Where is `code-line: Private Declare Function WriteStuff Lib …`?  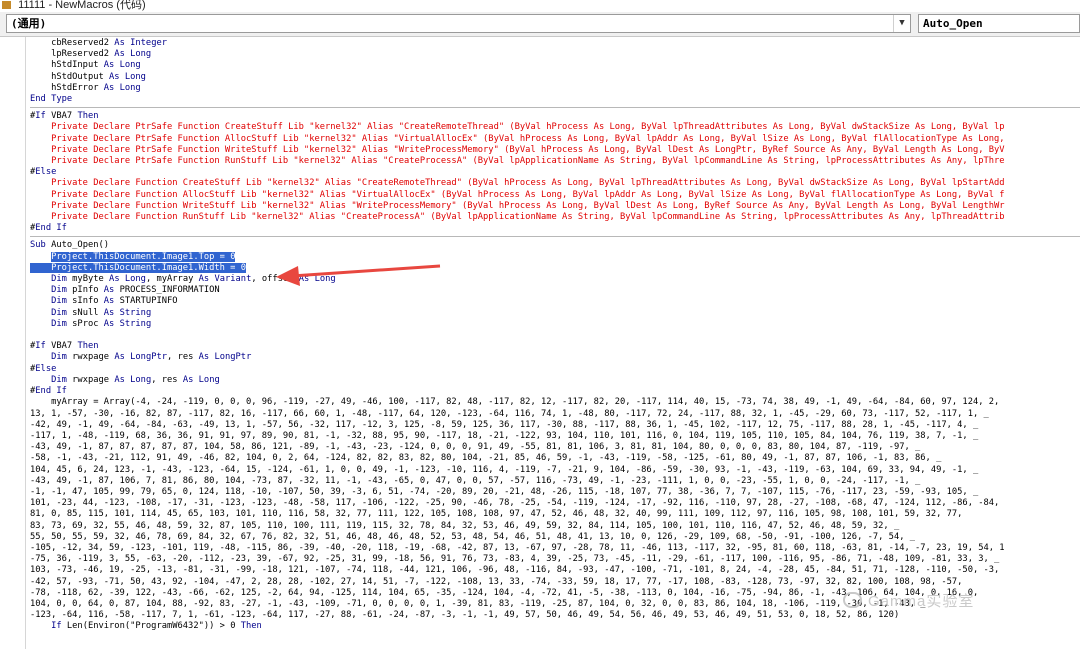
code-line: Private Declare Function WriteStuff Lib … is located at coordinates (555, 206).